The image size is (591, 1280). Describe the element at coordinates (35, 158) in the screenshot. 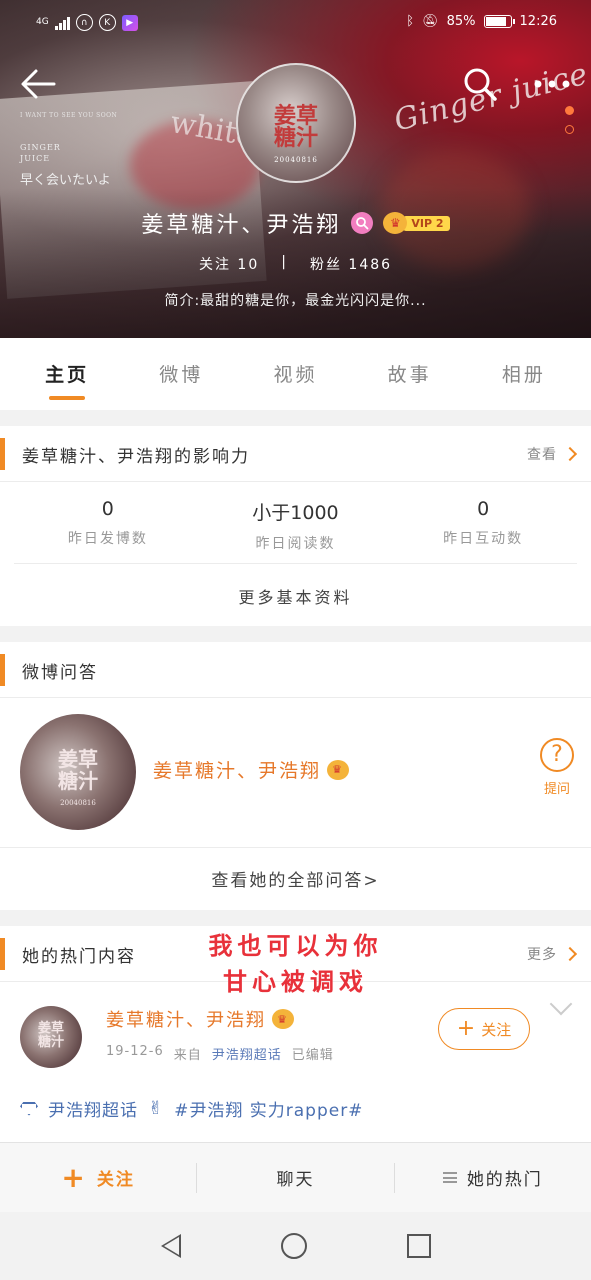

I see `photo-text-line: JUICE` at that location.